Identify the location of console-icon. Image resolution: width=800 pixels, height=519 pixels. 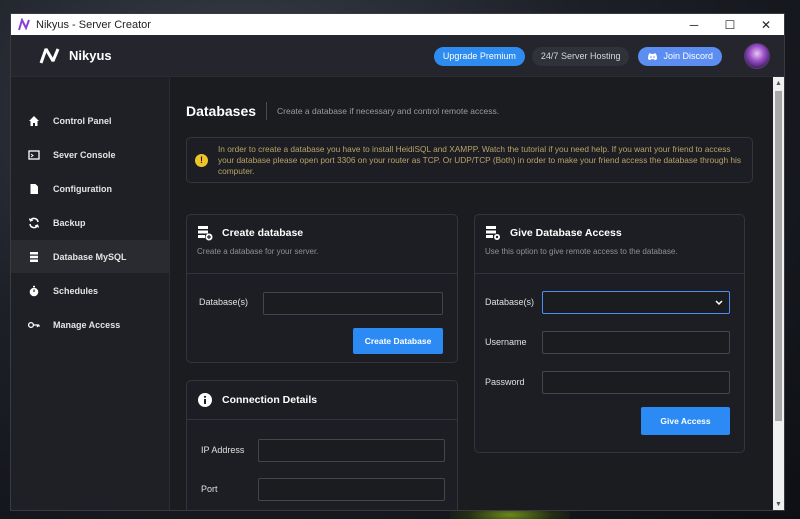
(34, 155).